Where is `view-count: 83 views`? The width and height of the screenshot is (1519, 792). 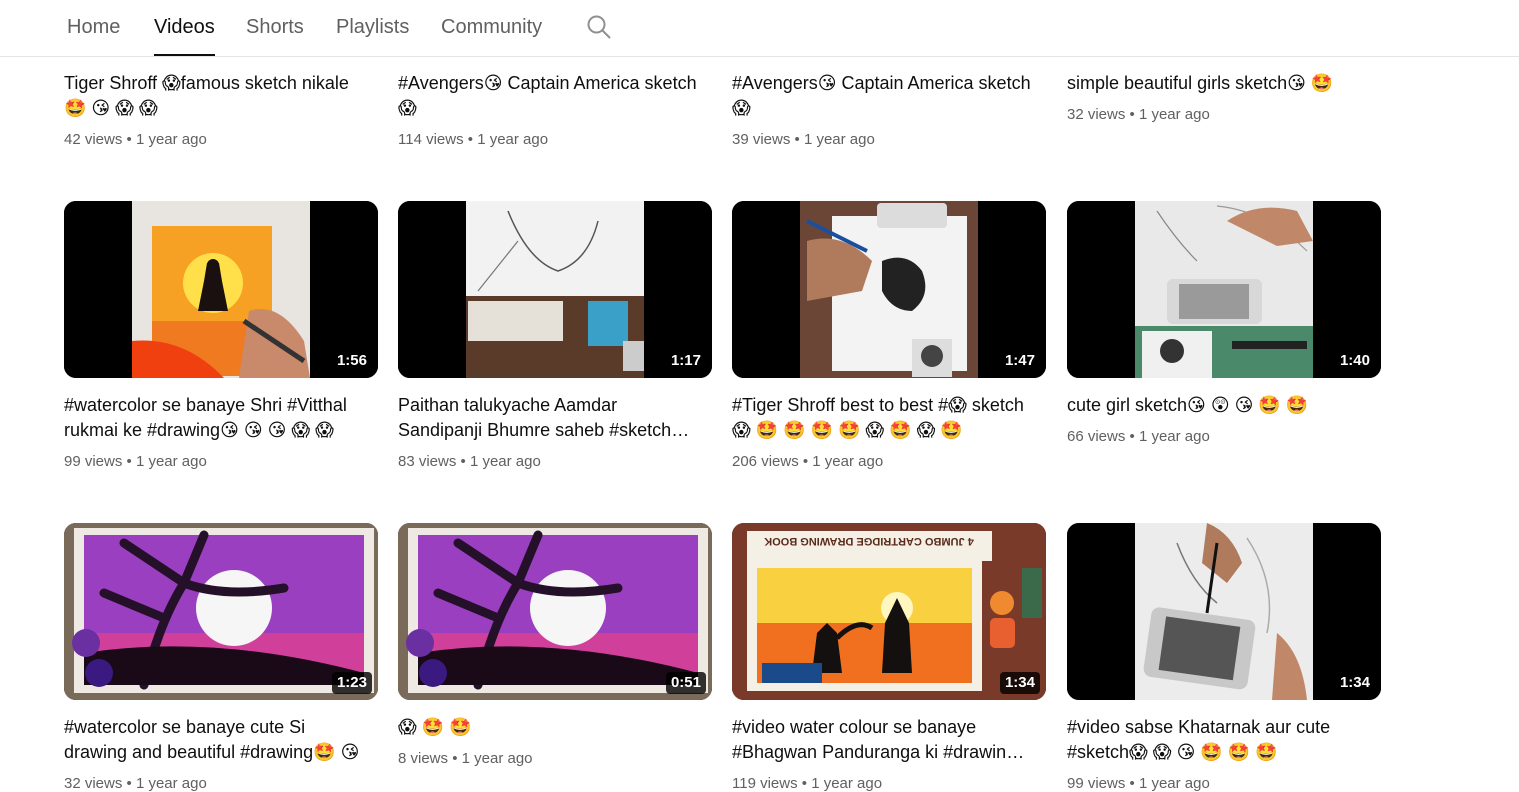
view-count: 83 views is located at coordinates (427, 461).